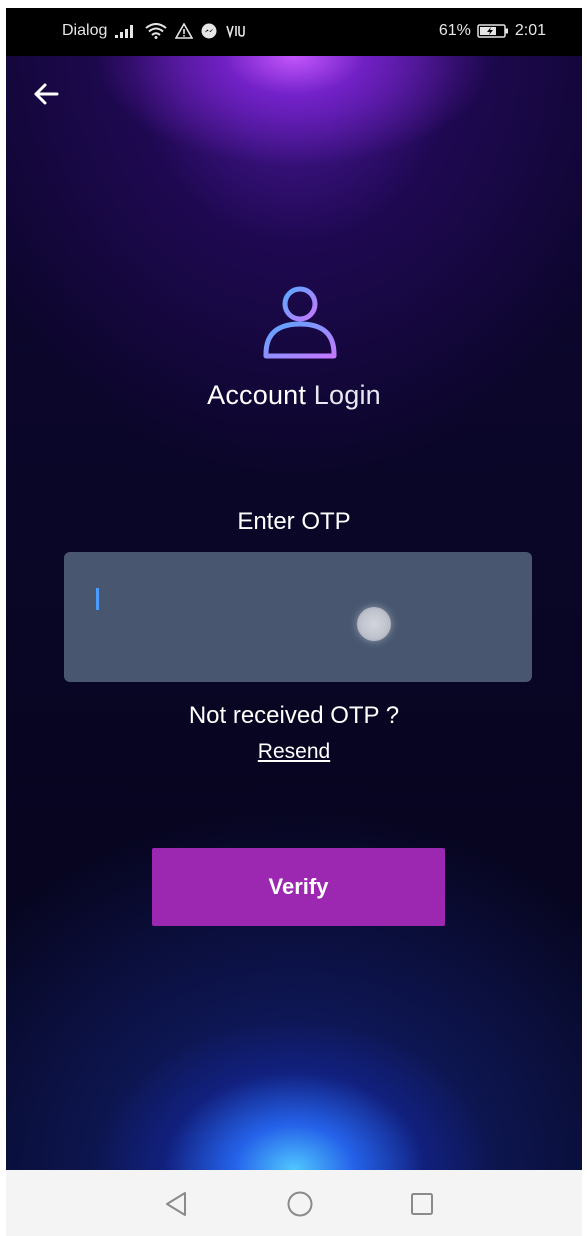  I want to click on viber-icon, so click(235, 31).